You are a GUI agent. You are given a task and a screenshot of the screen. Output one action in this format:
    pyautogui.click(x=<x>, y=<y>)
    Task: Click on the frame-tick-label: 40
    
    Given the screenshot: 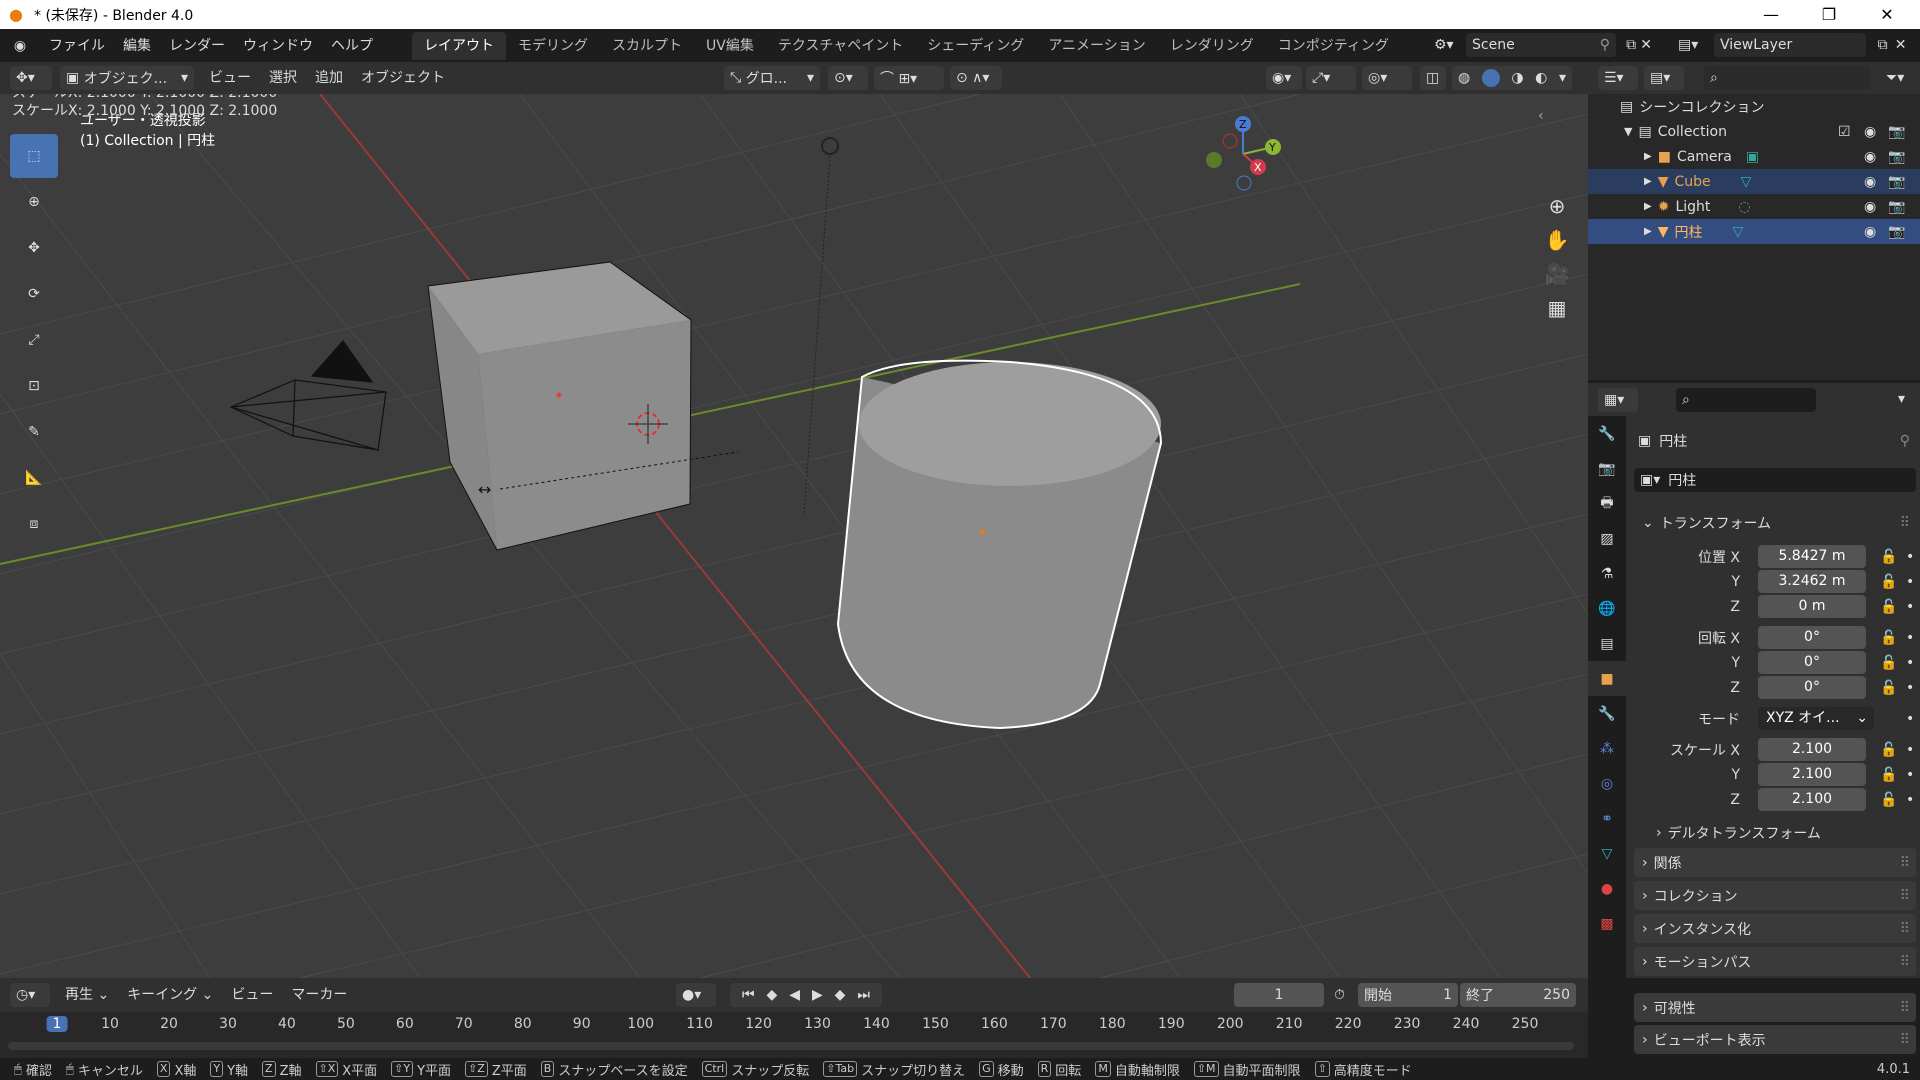 What is the action you would take?
    pyautogui.click(x=287, y=1024)
    